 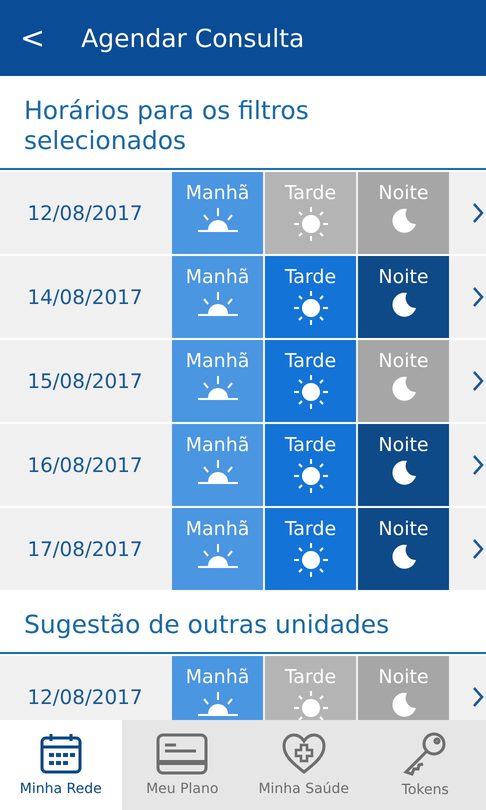 I want to click on nav-tab: Minha Rede, so click(x=61, y=765).